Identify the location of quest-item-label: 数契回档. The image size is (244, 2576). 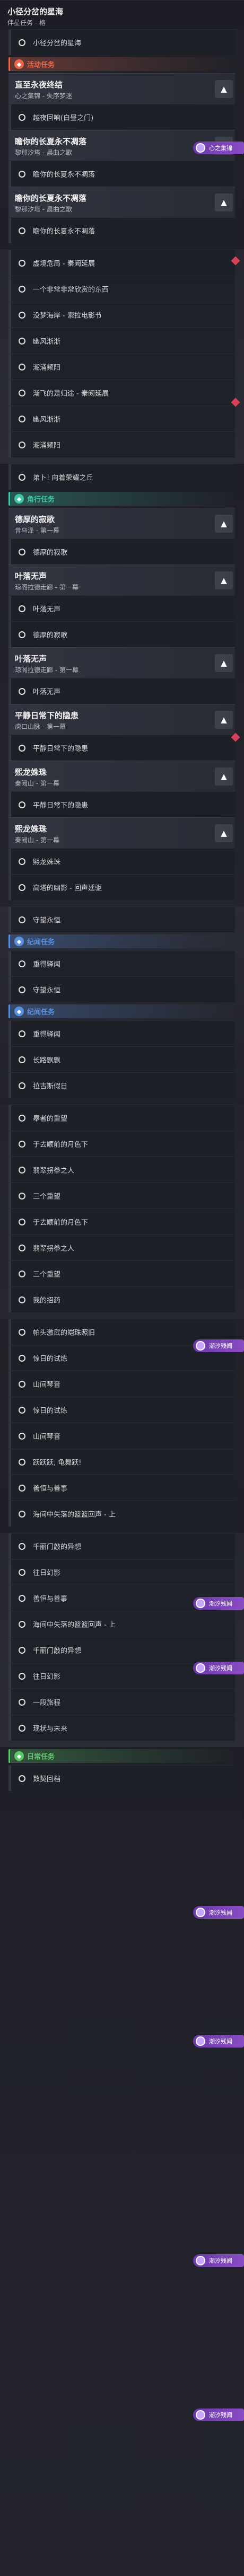
(47, 1779).